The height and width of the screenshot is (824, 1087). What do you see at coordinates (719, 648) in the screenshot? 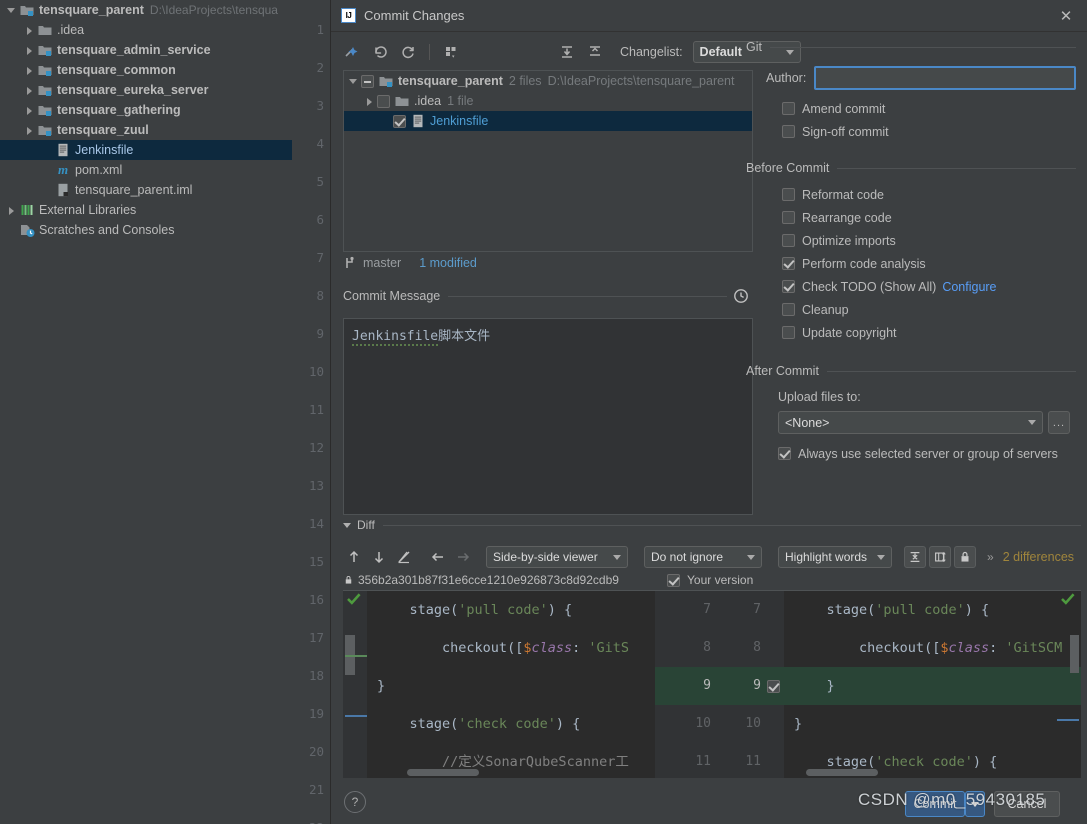
I see `diff-line-number-row: 88` at bounding box center [719, 648].